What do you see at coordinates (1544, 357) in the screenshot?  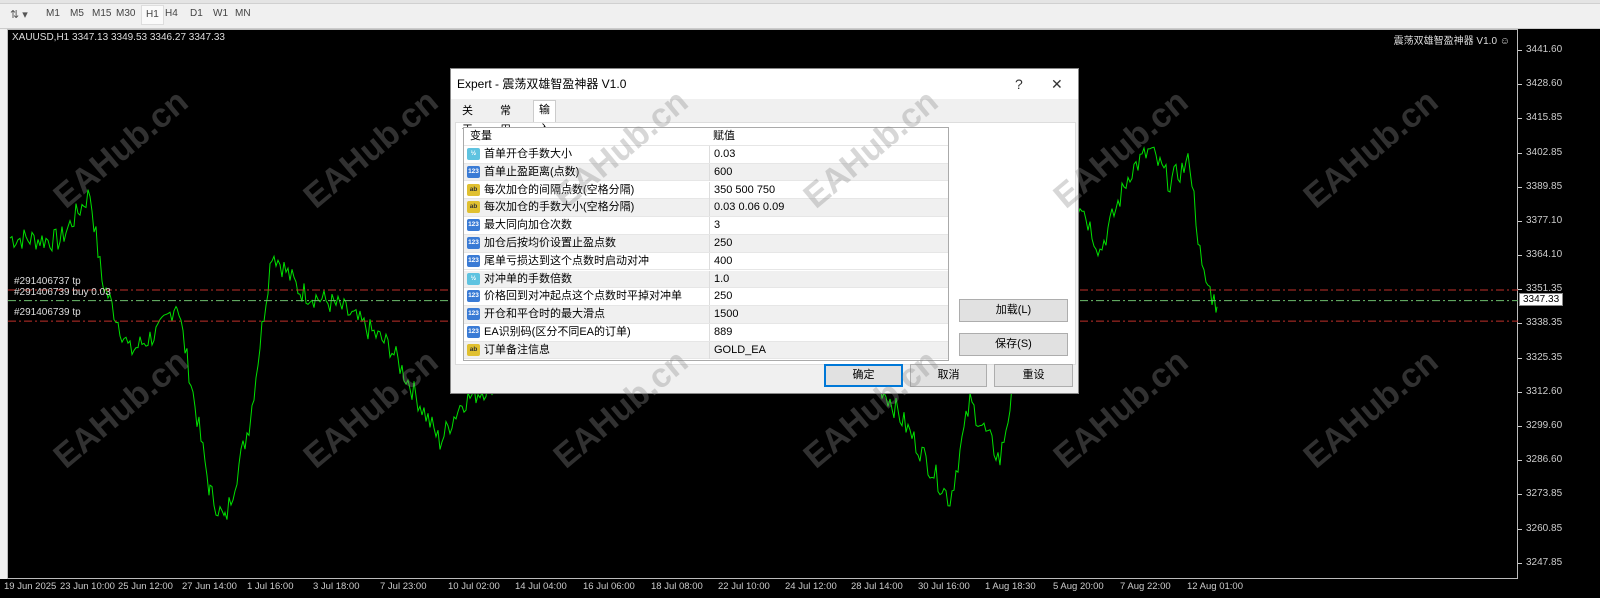 I see `y-tick-label: 3325.35` at bounding box center [1544, 357].